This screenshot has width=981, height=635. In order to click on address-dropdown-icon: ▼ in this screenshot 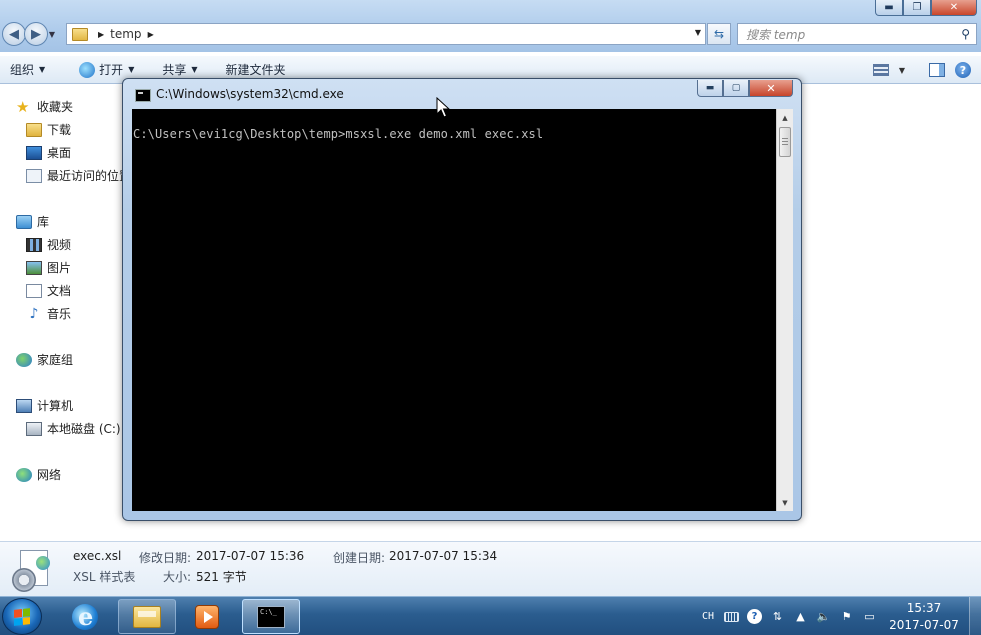, I will do `click(698, 32)`.